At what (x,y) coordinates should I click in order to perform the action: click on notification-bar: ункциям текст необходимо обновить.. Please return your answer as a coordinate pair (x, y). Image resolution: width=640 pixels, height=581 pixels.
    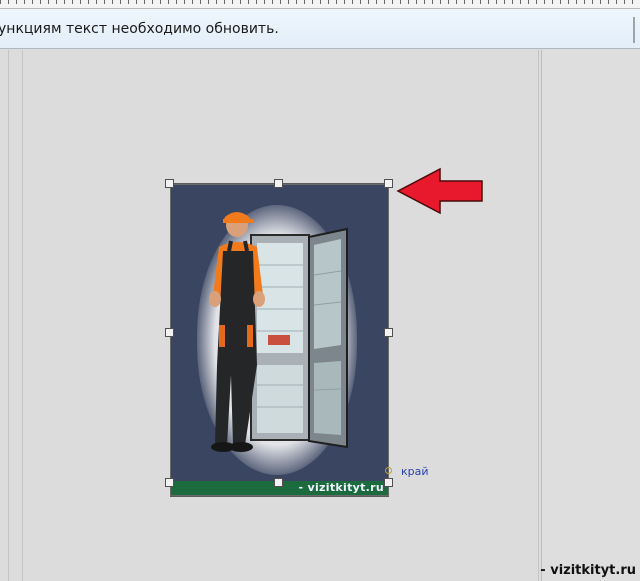
    Looking at the image, I should click on (320, 29).